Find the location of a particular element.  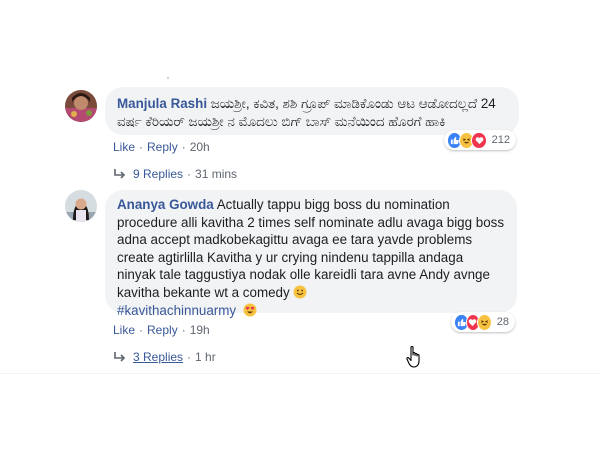

comment-actions: Like · Reply · 19h is located at coordinates (161, 330).